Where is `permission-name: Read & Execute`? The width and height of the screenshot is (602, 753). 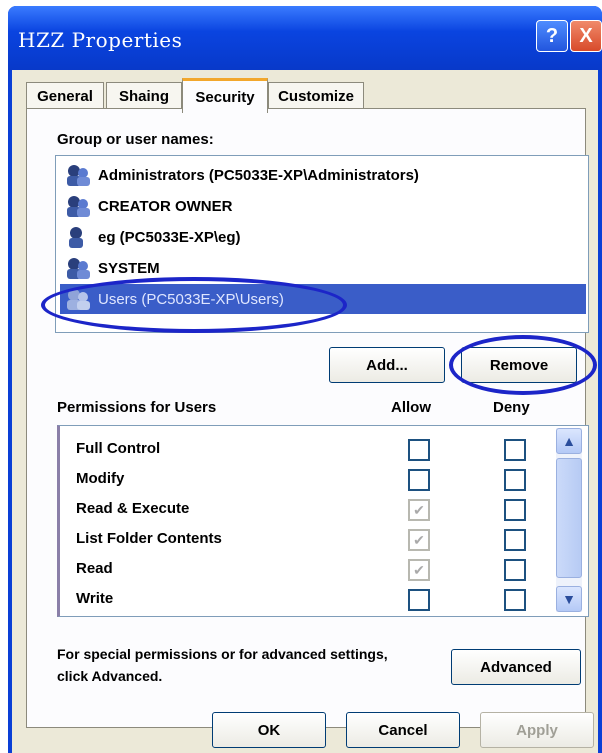 permission-name: Read & Execute is located at coordinates (133, 508).